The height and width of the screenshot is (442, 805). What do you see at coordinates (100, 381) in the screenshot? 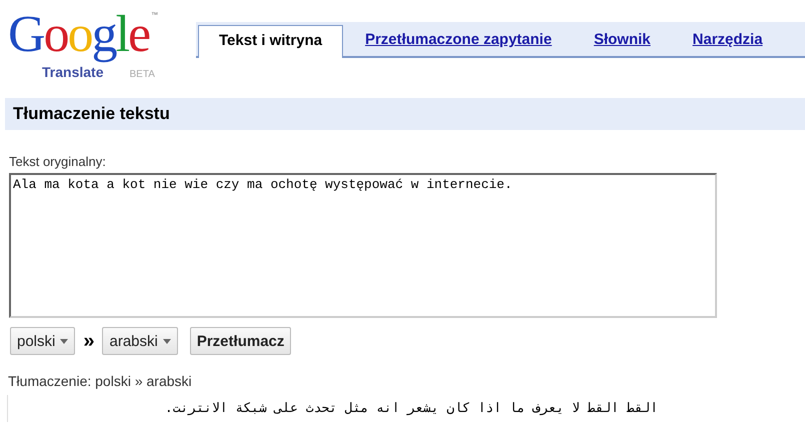
I see `result-label: Tłumaczenie: polski » arabski` at bounding box center [100, 381].